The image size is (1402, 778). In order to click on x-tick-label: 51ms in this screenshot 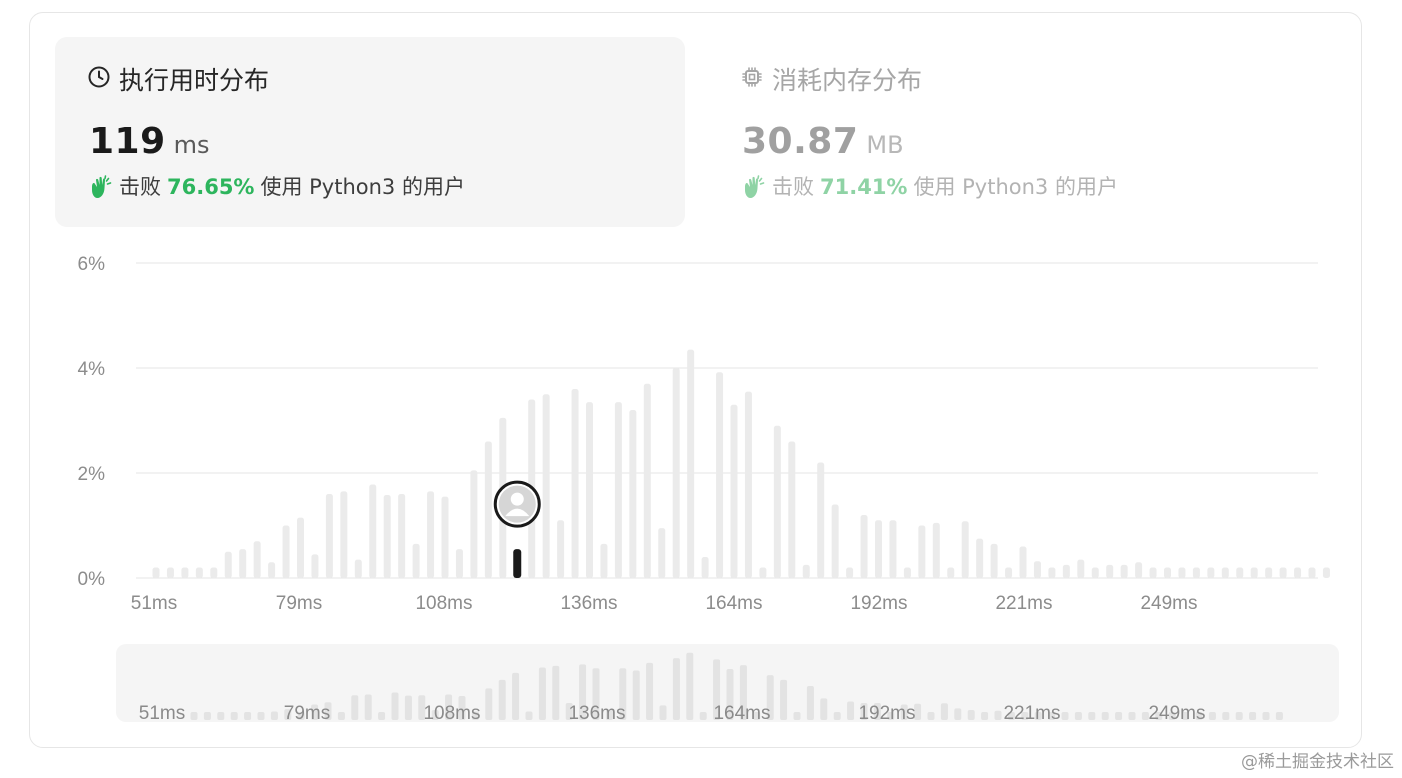, I will do `click(154, 603)`.